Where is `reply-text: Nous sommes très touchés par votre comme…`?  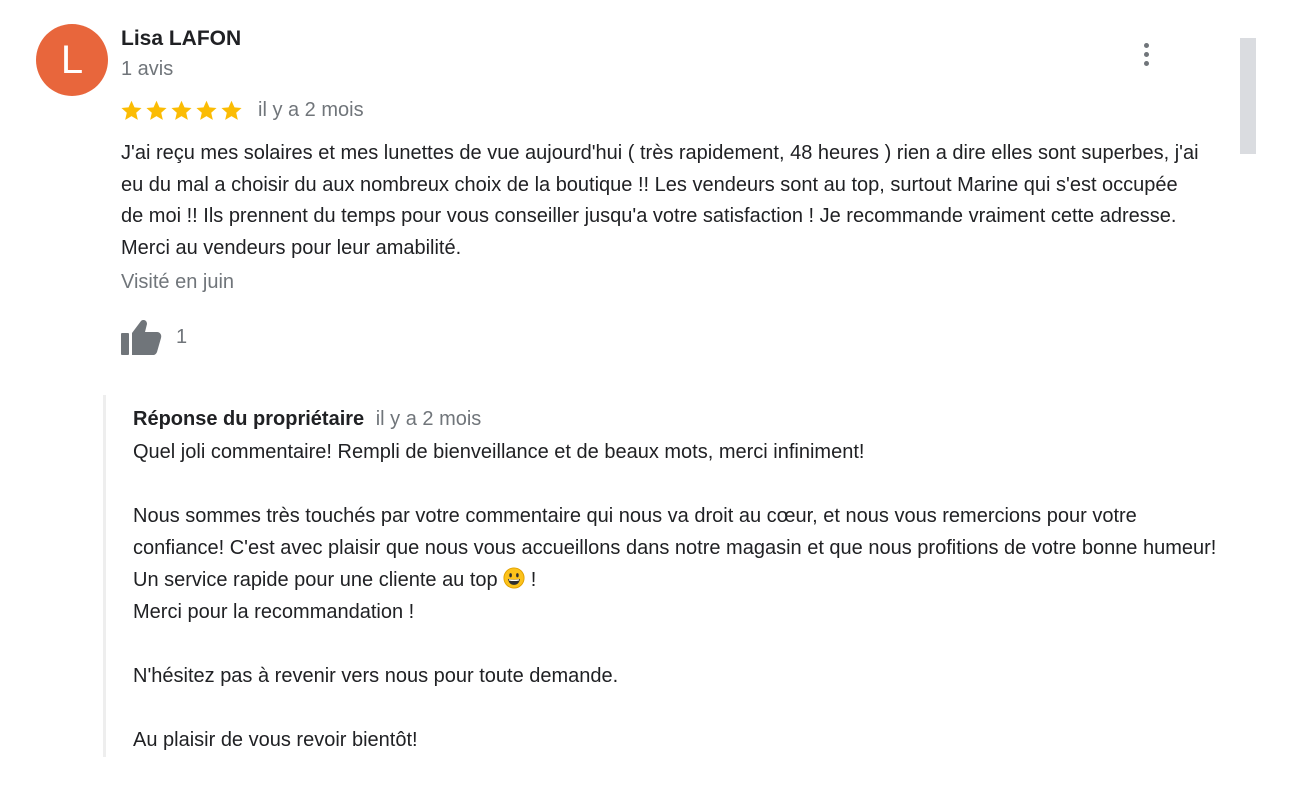 reply-text: Nous sommes très touchés par votre comme… is located at coordinates (675, 548).